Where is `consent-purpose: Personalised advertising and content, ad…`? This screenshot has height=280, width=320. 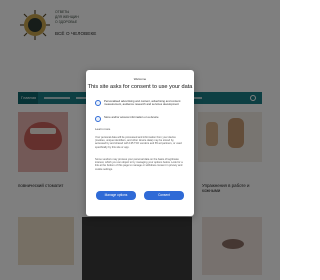 consent-purpose: Personalised advertising and content, ad… is located at coordinates (141, 103).